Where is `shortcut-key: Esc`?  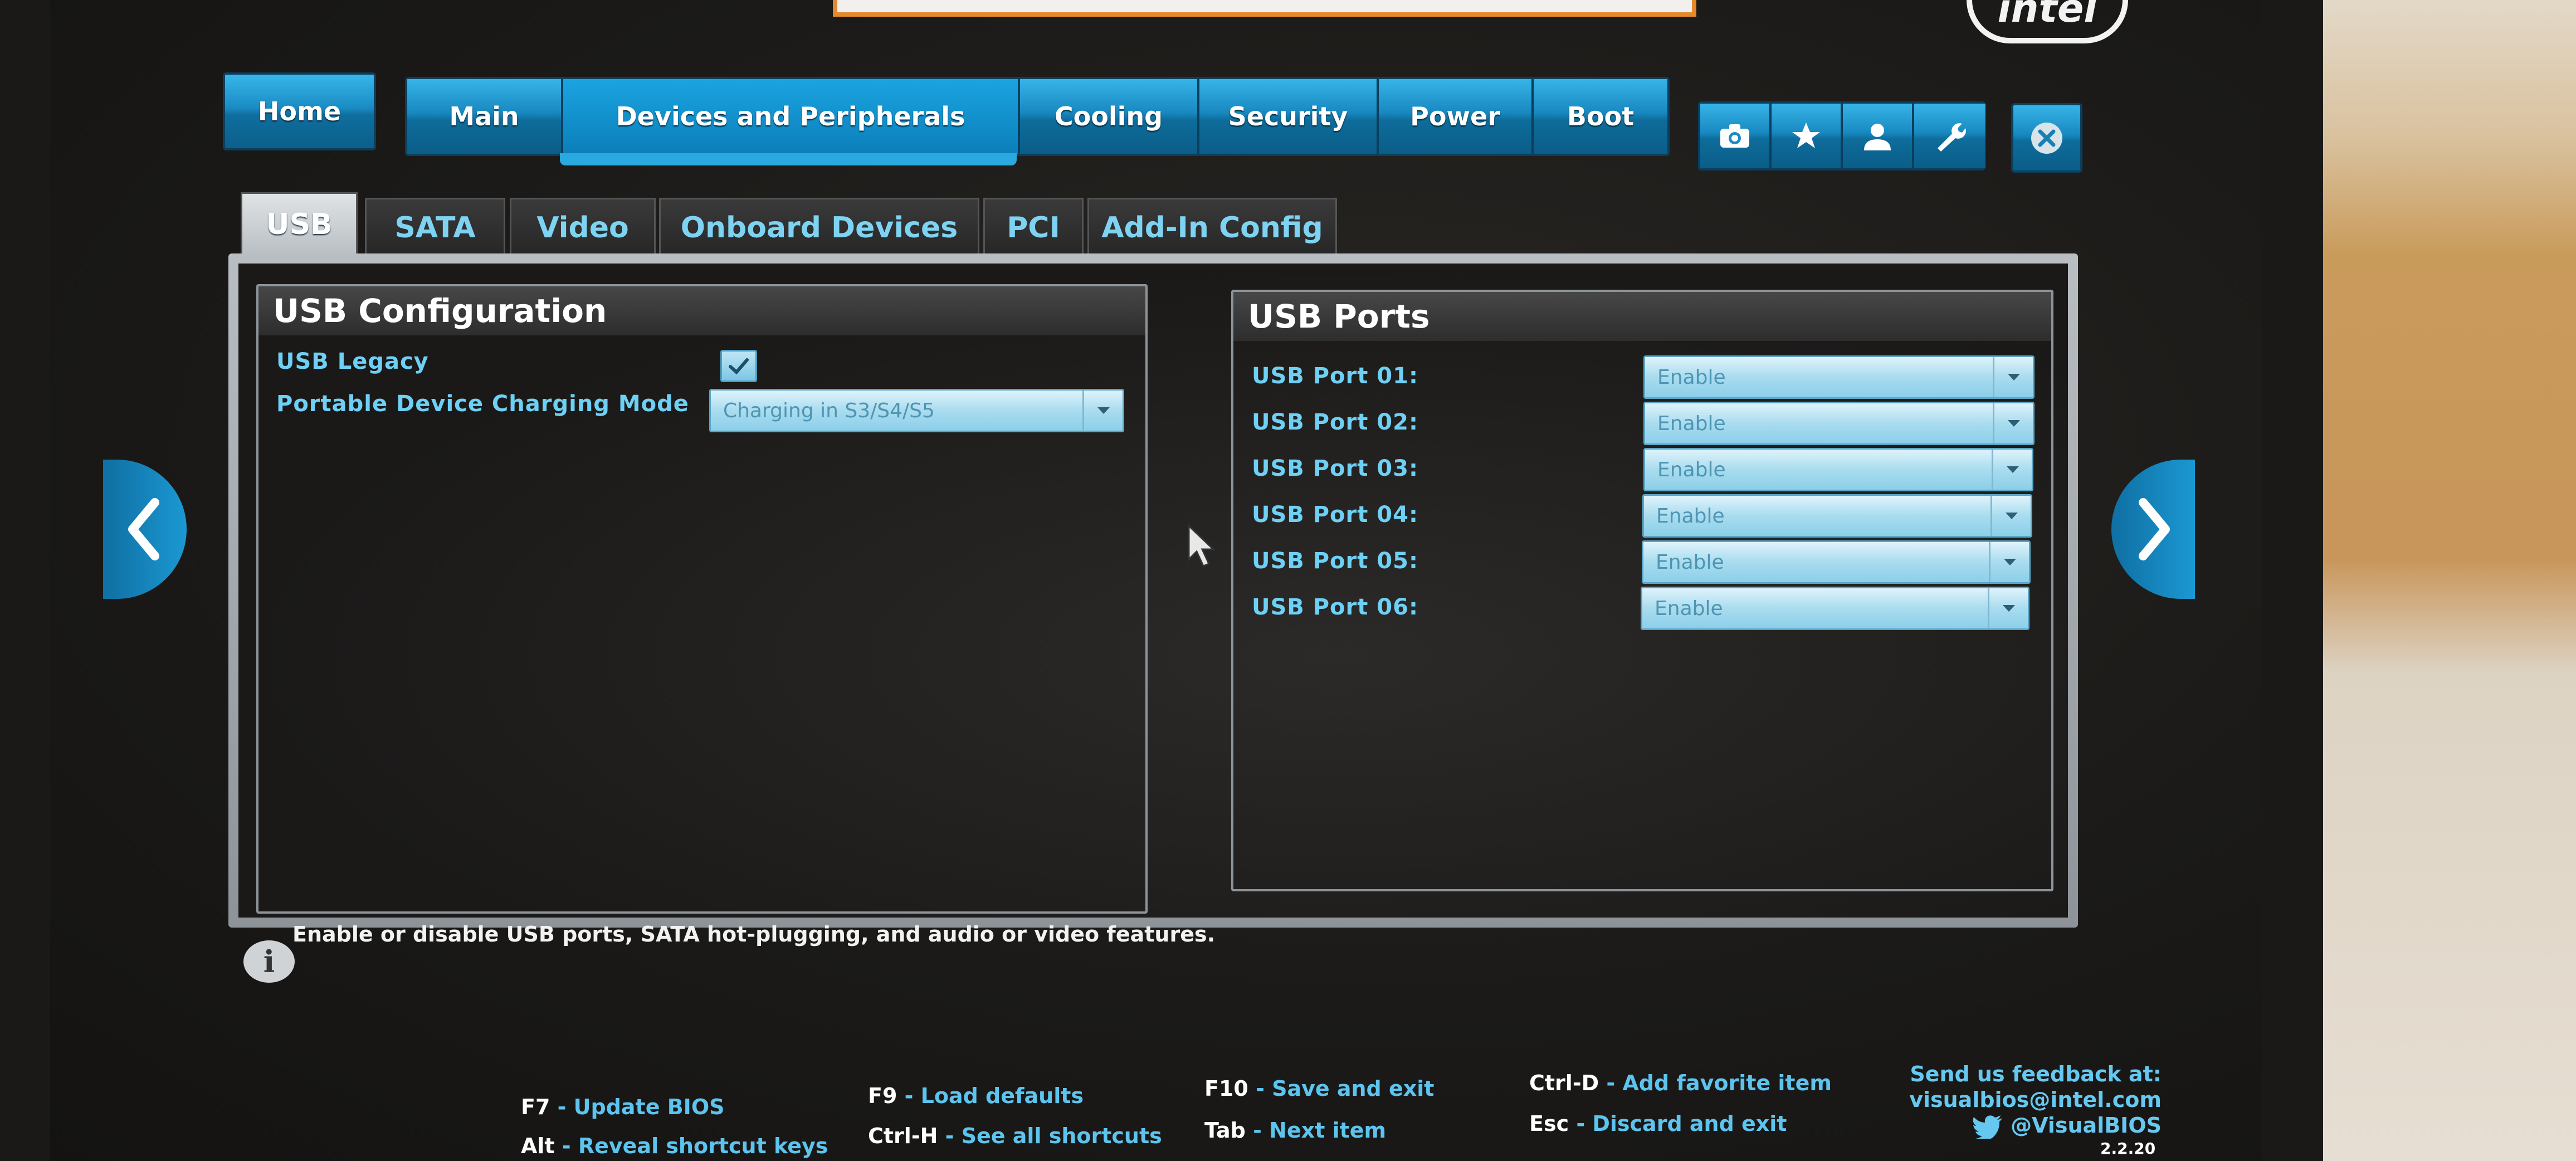 shortcut-key: Esc is located at coordinates (1549, 1123).